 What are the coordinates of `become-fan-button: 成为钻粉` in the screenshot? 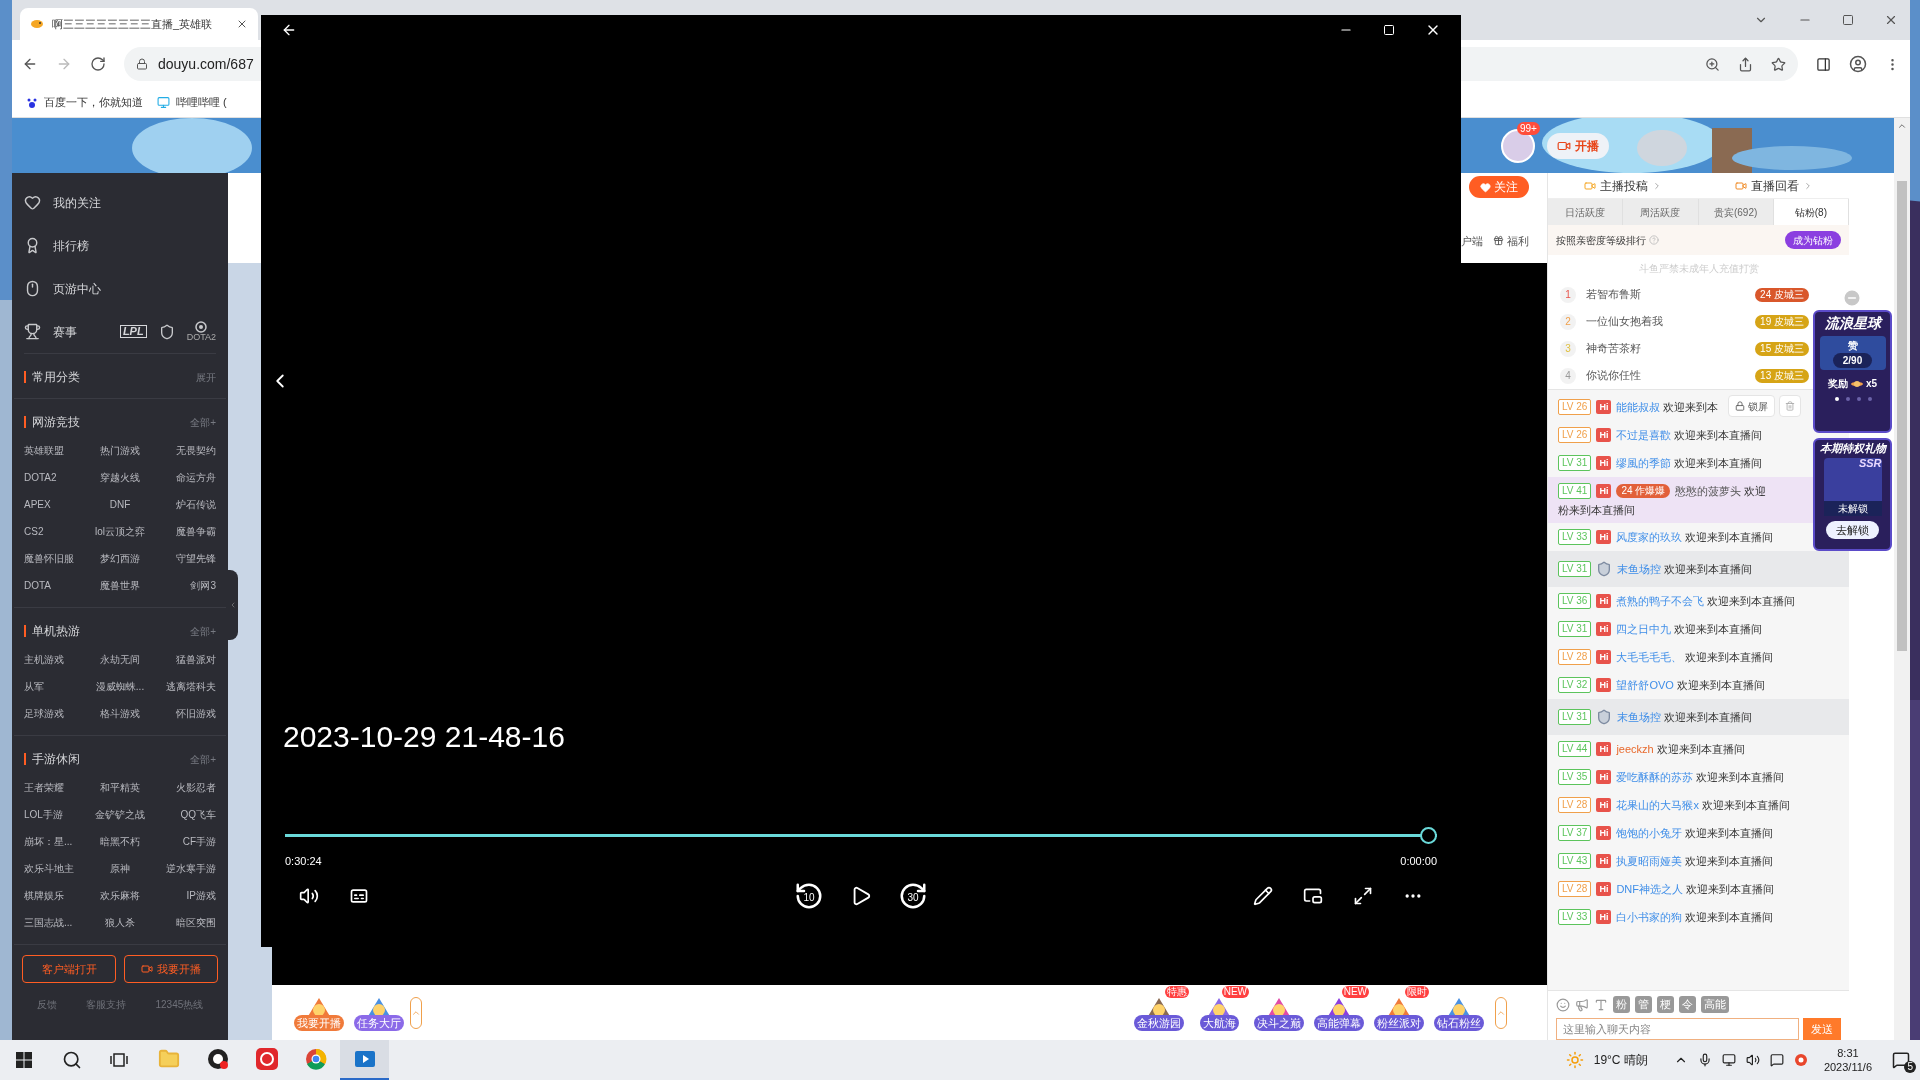 It's located at (1813, 240).